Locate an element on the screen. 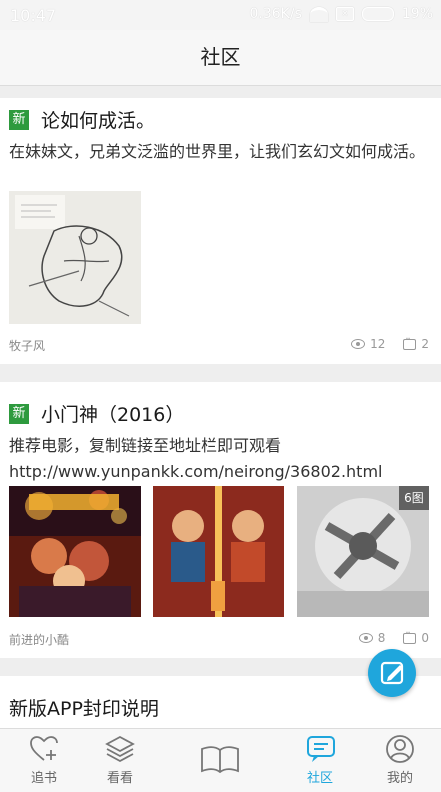  post-stats: 12 2 is located at coordinates (390, 342).